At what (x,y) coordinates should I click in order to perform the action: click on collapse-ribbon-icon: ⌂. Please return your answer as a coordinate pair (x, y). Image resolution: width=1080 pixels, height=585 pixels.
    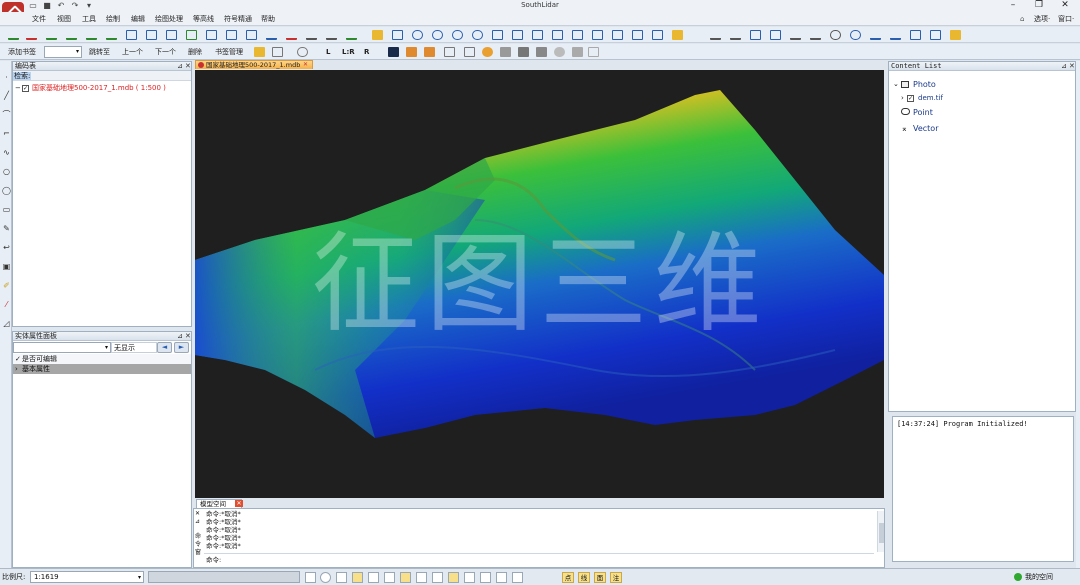
    Looking at the image, I should click on (1022, 19).